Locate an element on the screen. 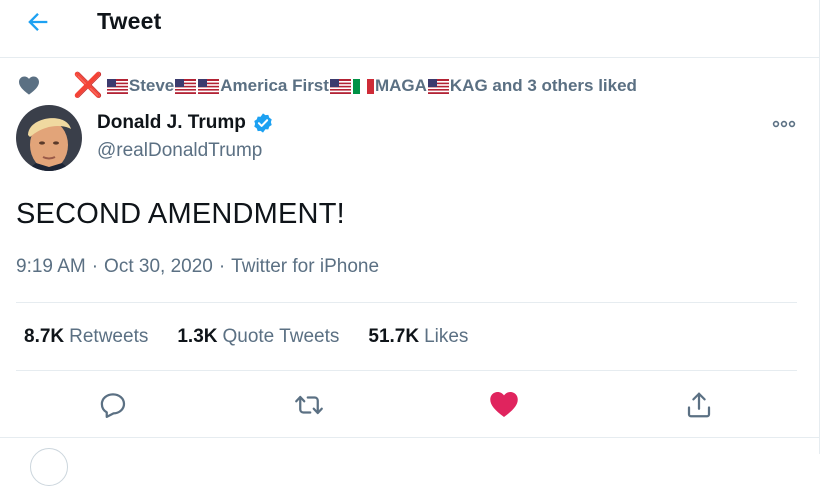  tweet-time: 9:19 AM is located at coordinates (51, 266).